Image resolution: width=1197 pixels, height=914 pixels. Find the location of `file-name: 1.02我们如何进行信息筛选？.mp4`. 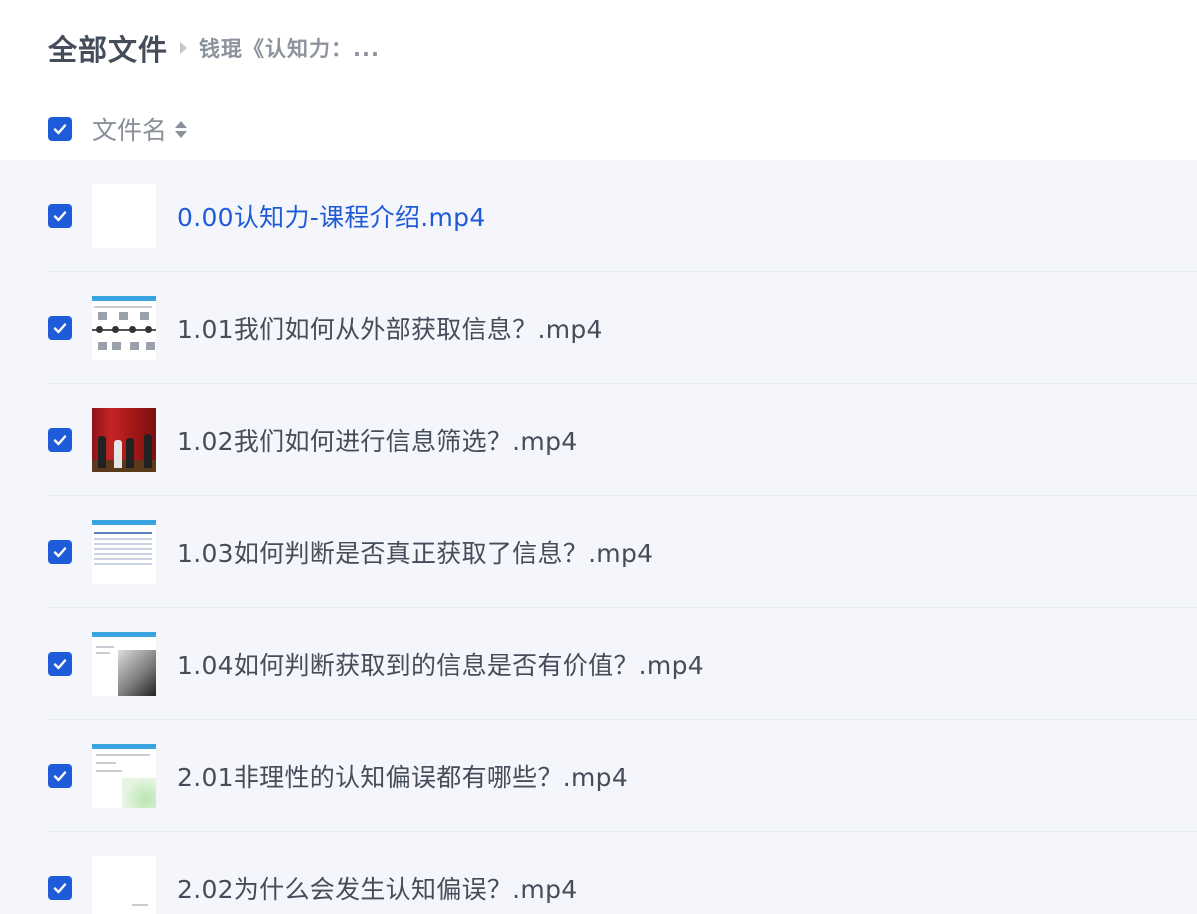

file-name: 1.02我们如何进行信息筛选？.mp4 is located at coordinates (377, 440).